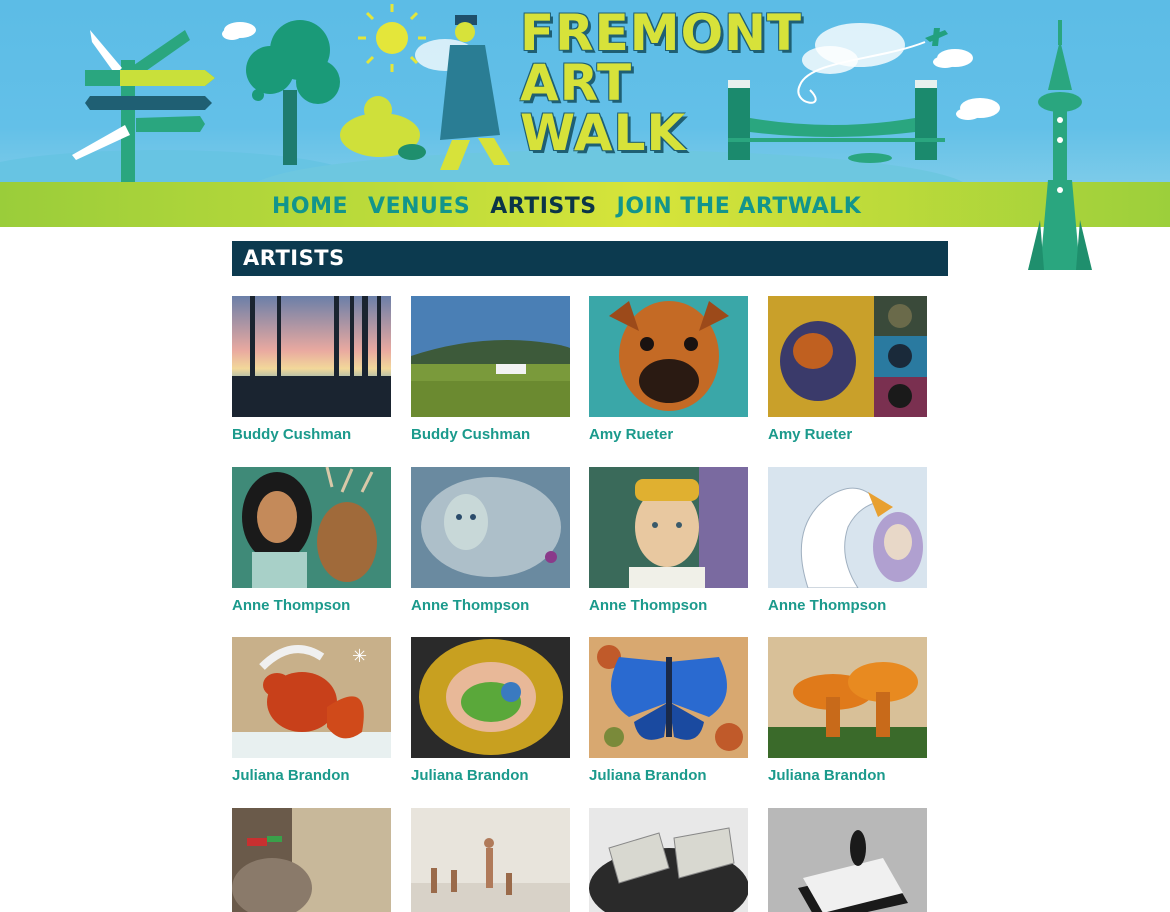  Describe the element at coordinates (475, 92) in the screenshot. I see `walking-man-statue-icon` at that location.